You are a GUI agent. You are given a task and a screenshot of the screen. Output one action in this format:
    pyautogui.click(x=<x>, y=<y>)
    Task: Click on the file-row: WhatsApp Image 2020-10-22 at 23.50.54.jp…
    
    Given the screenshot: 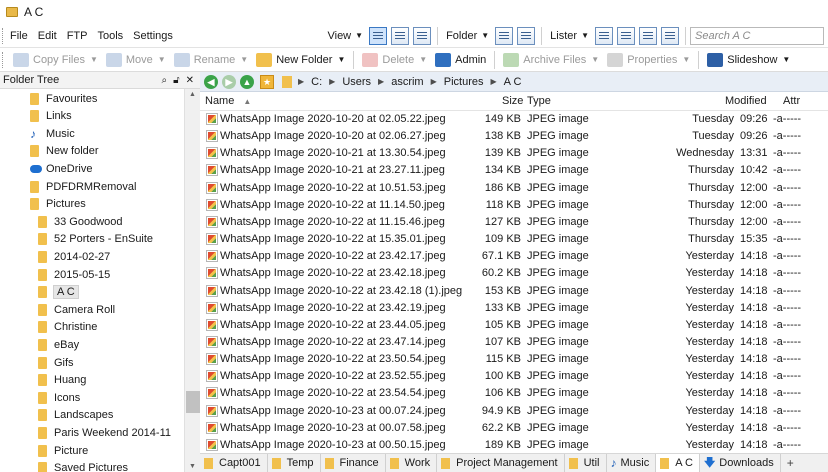 What is the action you would take?
    pyautogui.click(x=514, y=359)
    